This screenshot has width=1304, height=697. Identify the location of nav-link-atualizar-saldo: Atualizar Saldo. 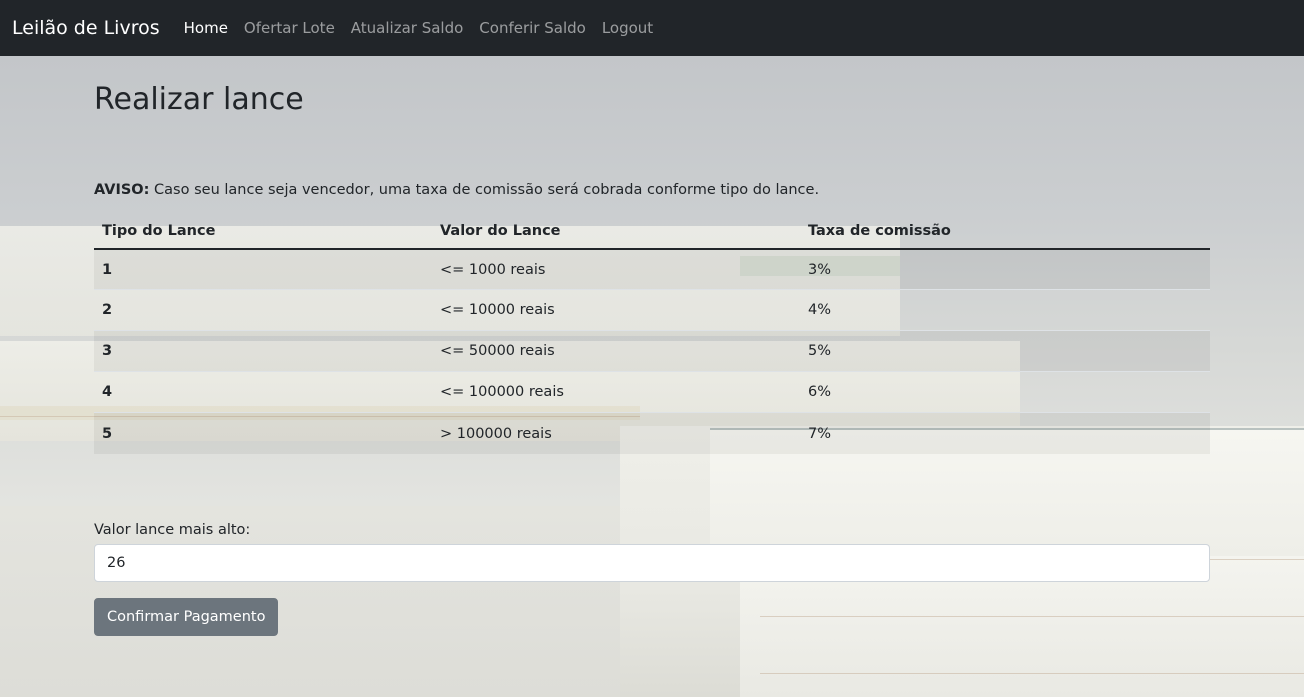
(407, 28).